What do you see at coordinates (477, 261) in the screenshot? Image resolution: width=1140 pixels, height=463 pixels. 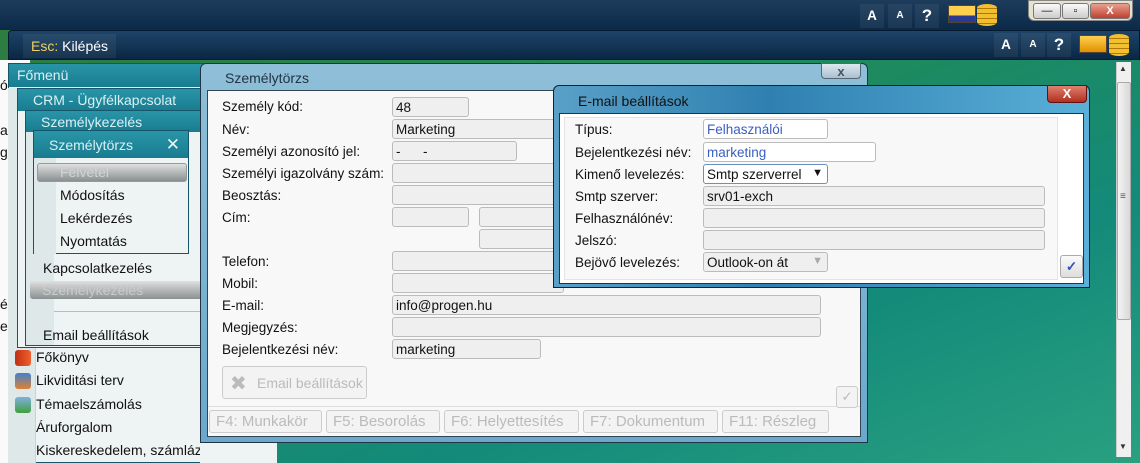 I see `phone-field` at bounding box center [477, 261].